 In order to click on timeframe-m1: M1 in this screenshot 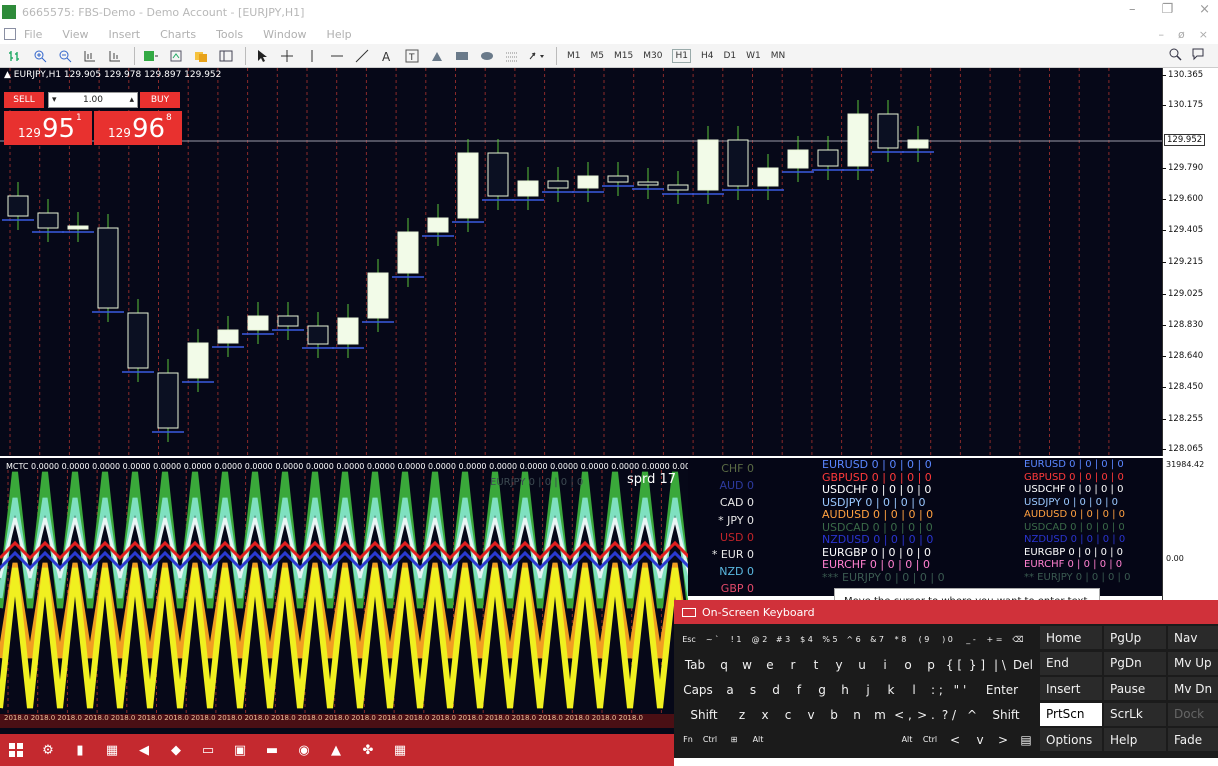, I will do `click(574, 56)`.